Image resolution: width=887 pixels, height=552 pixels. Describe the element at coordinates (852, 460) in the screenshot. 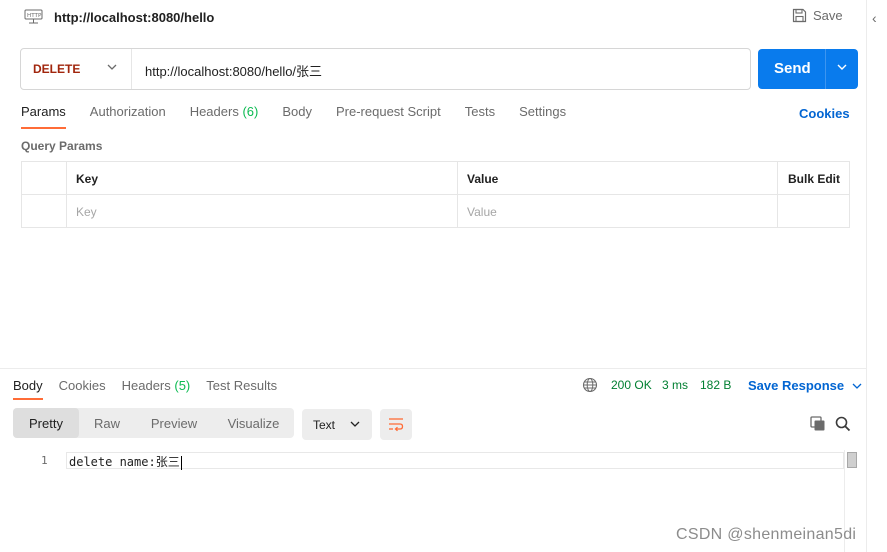

I see `scrollbar-thumb` at that location.